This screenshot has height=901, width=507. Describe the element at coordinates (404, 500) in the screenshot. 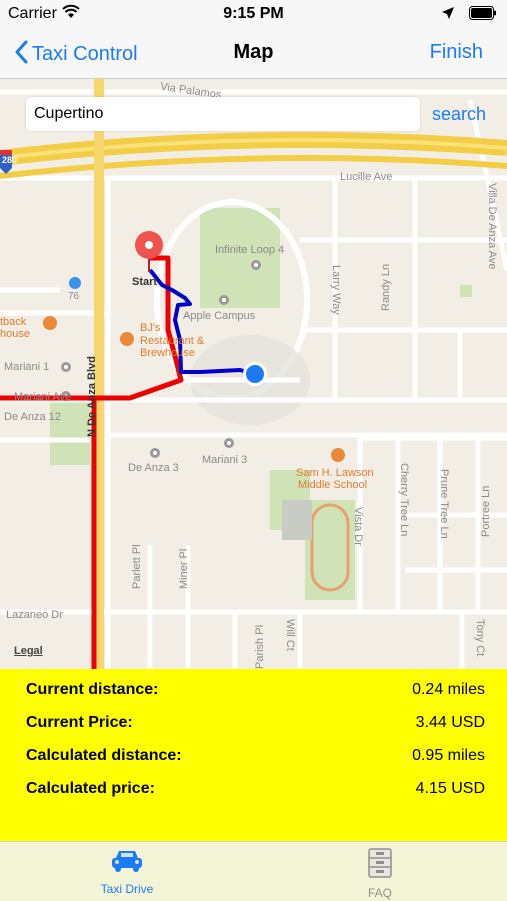

I see `street-label: Cherry Tree Ln` at that location.